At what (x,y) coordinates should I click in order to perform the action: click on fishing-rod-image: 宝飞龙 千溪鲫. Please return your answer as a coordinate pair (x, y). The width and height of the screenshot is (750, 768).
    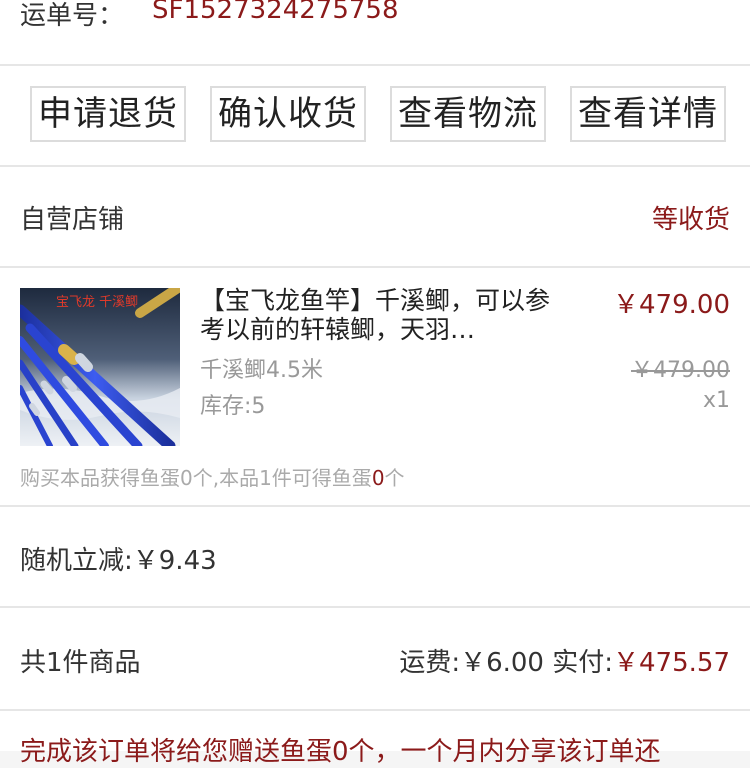
    Looking at the image, I should click on (100, 367).